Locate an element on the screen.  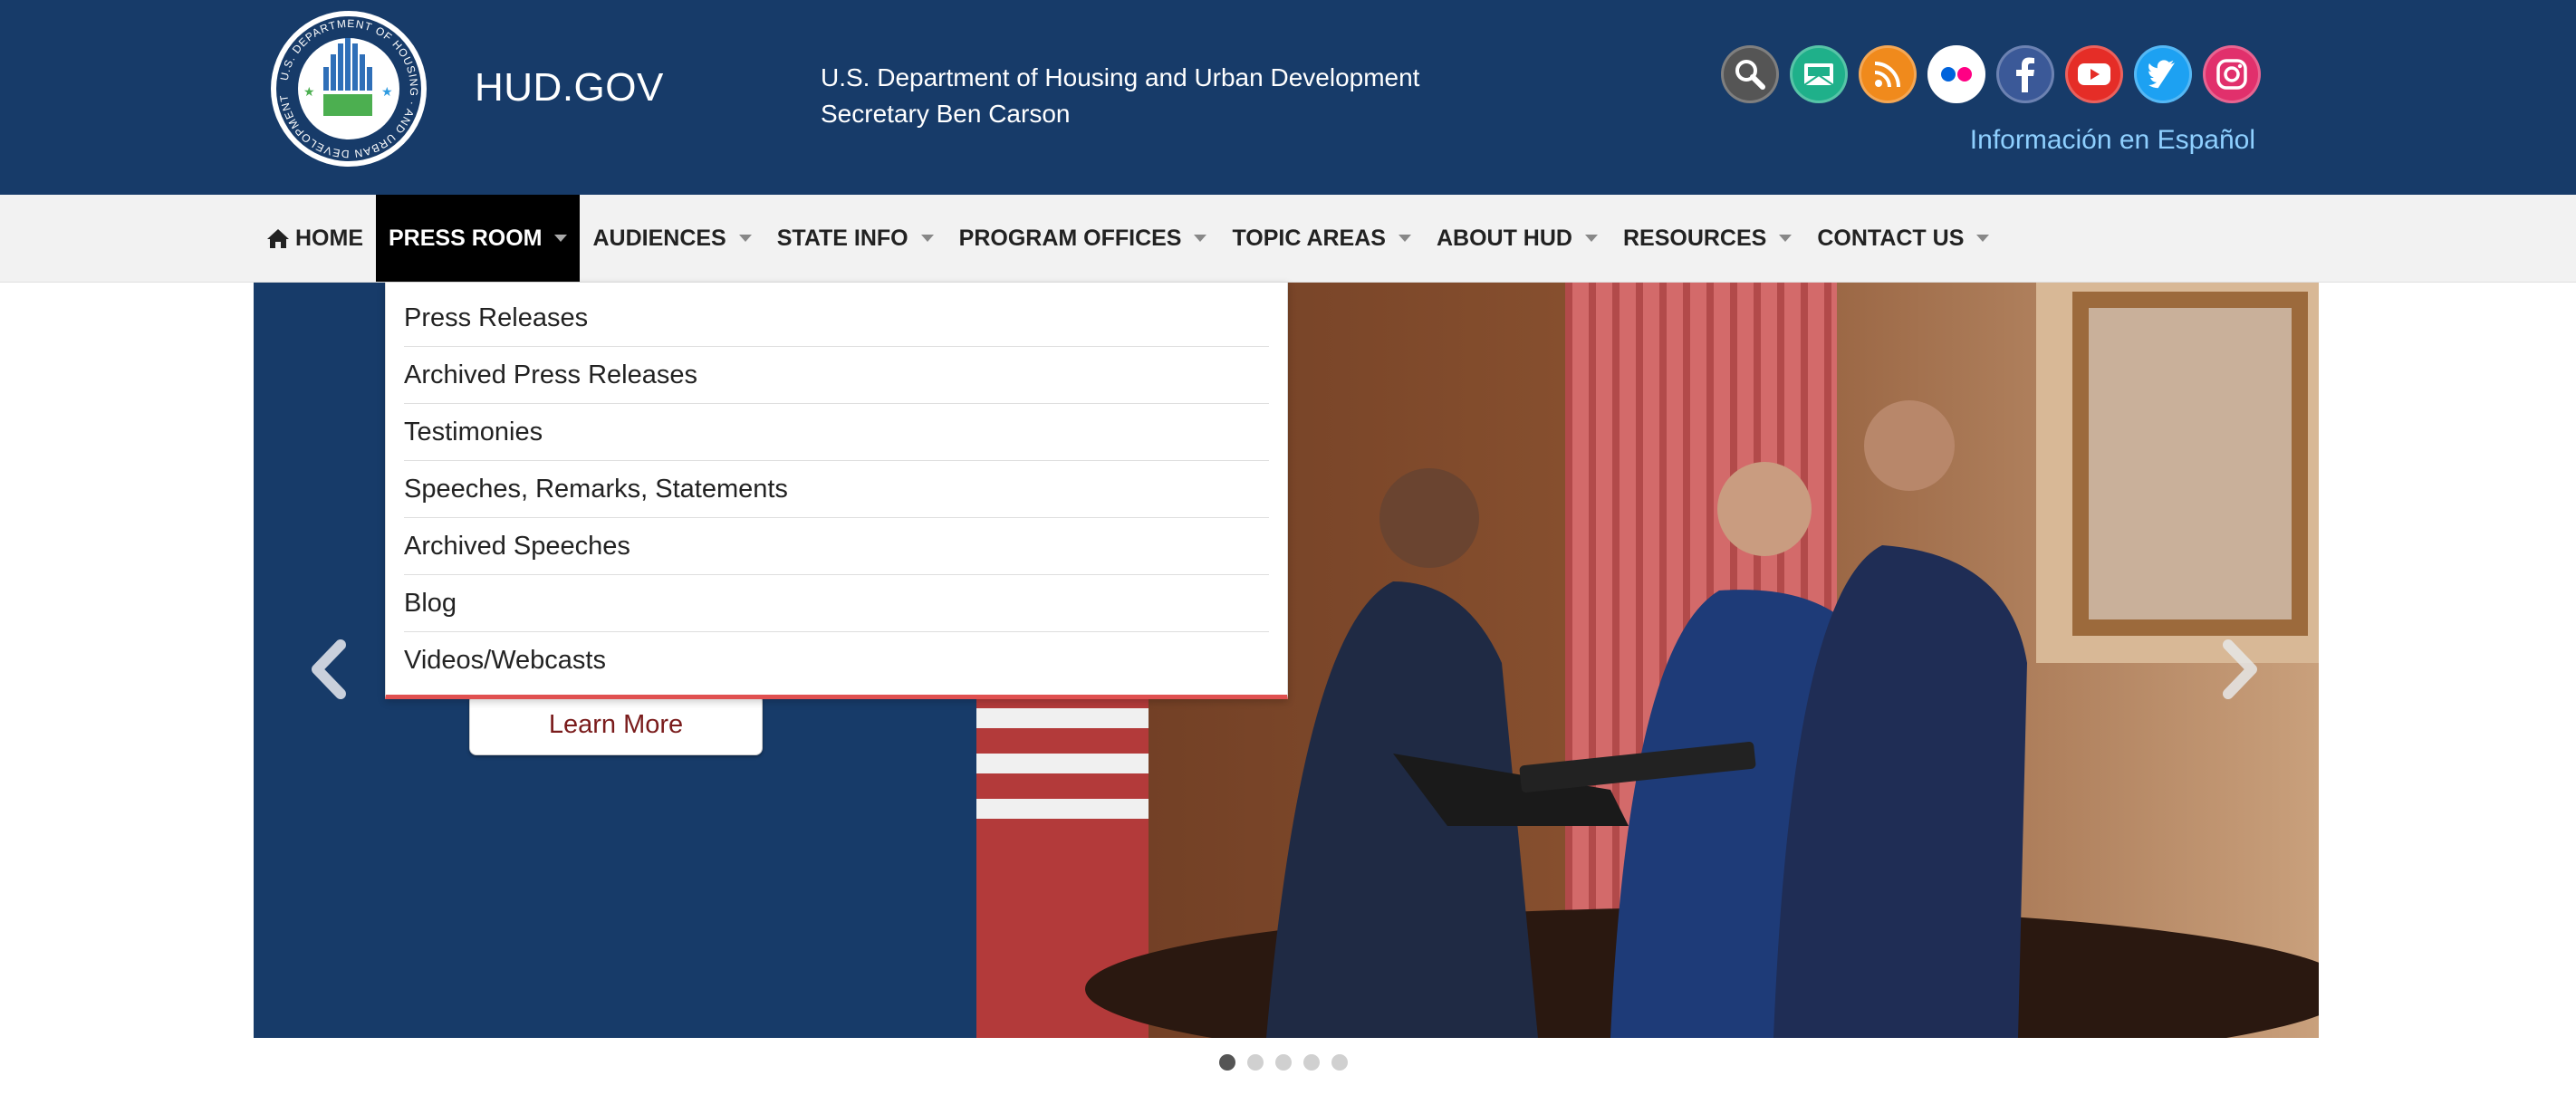
nav-item-label: PROGRAM OFFICES is located at coordinates (1070, 238).